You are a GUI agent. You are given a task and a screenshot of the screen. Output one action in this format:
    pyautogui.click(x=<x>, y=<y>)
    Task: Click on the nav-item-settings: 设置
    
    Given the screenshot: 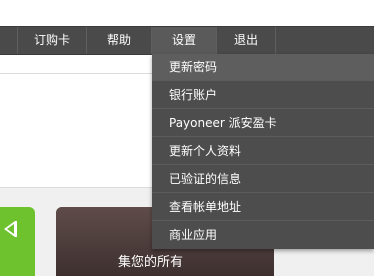 What is the action you would take?
    pyautogui.click(x=183, y=40)
    